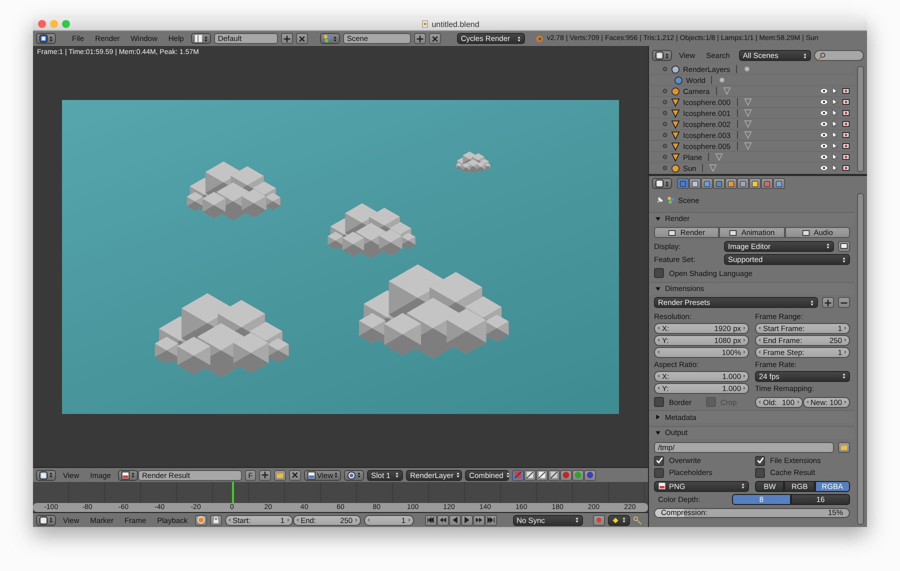 This screenshot has height=571, width=900. What do you see at coordinates (478, 520) in the screenshot?
I see `next-keyframe-button` at bounding box center [478, 520].